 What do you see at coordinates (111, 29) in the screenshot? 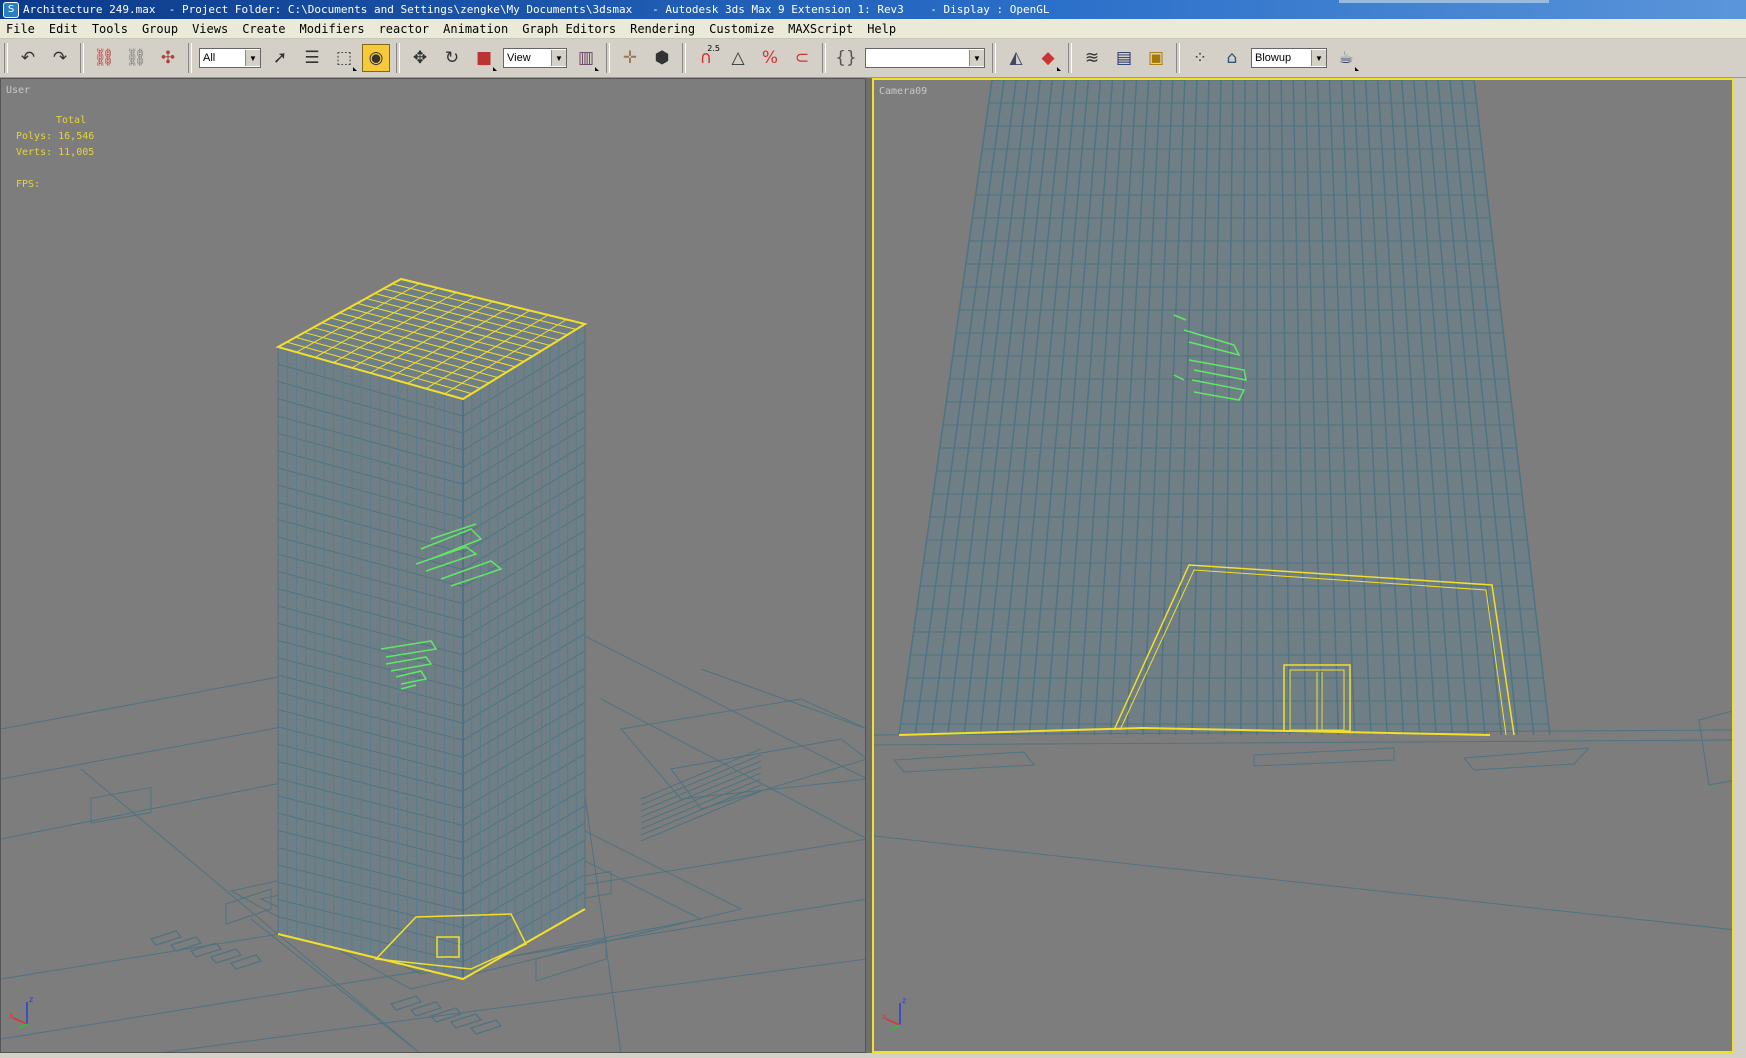
I see `menu-tools: Tools` at bounding box center [111, 29].